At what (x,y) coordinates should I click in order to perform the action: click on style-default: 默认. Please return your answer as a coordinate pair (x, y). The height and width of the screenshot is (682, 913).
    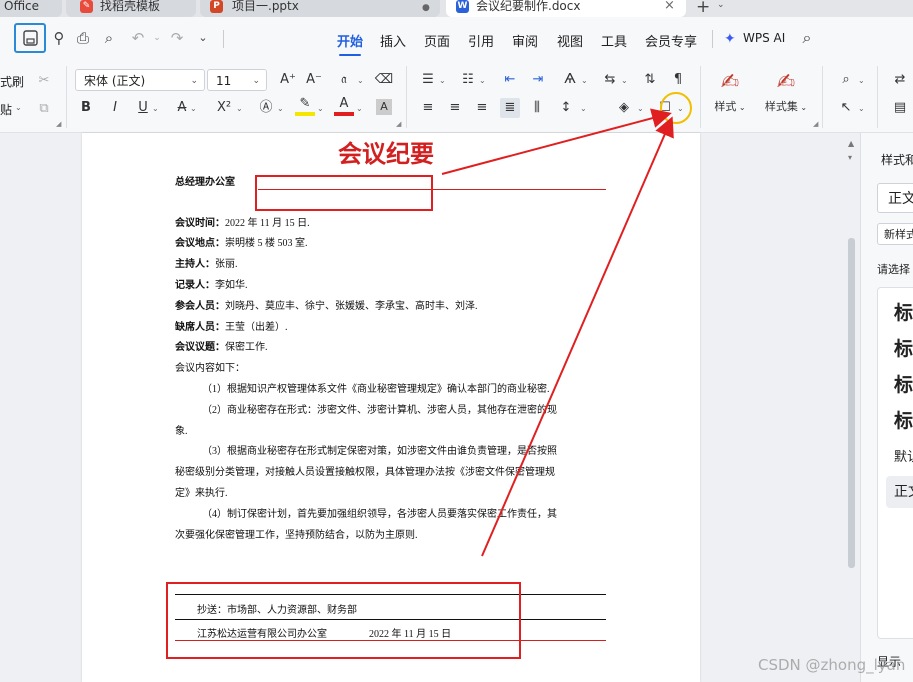
    Looking at the image, I should click on (903, 455).